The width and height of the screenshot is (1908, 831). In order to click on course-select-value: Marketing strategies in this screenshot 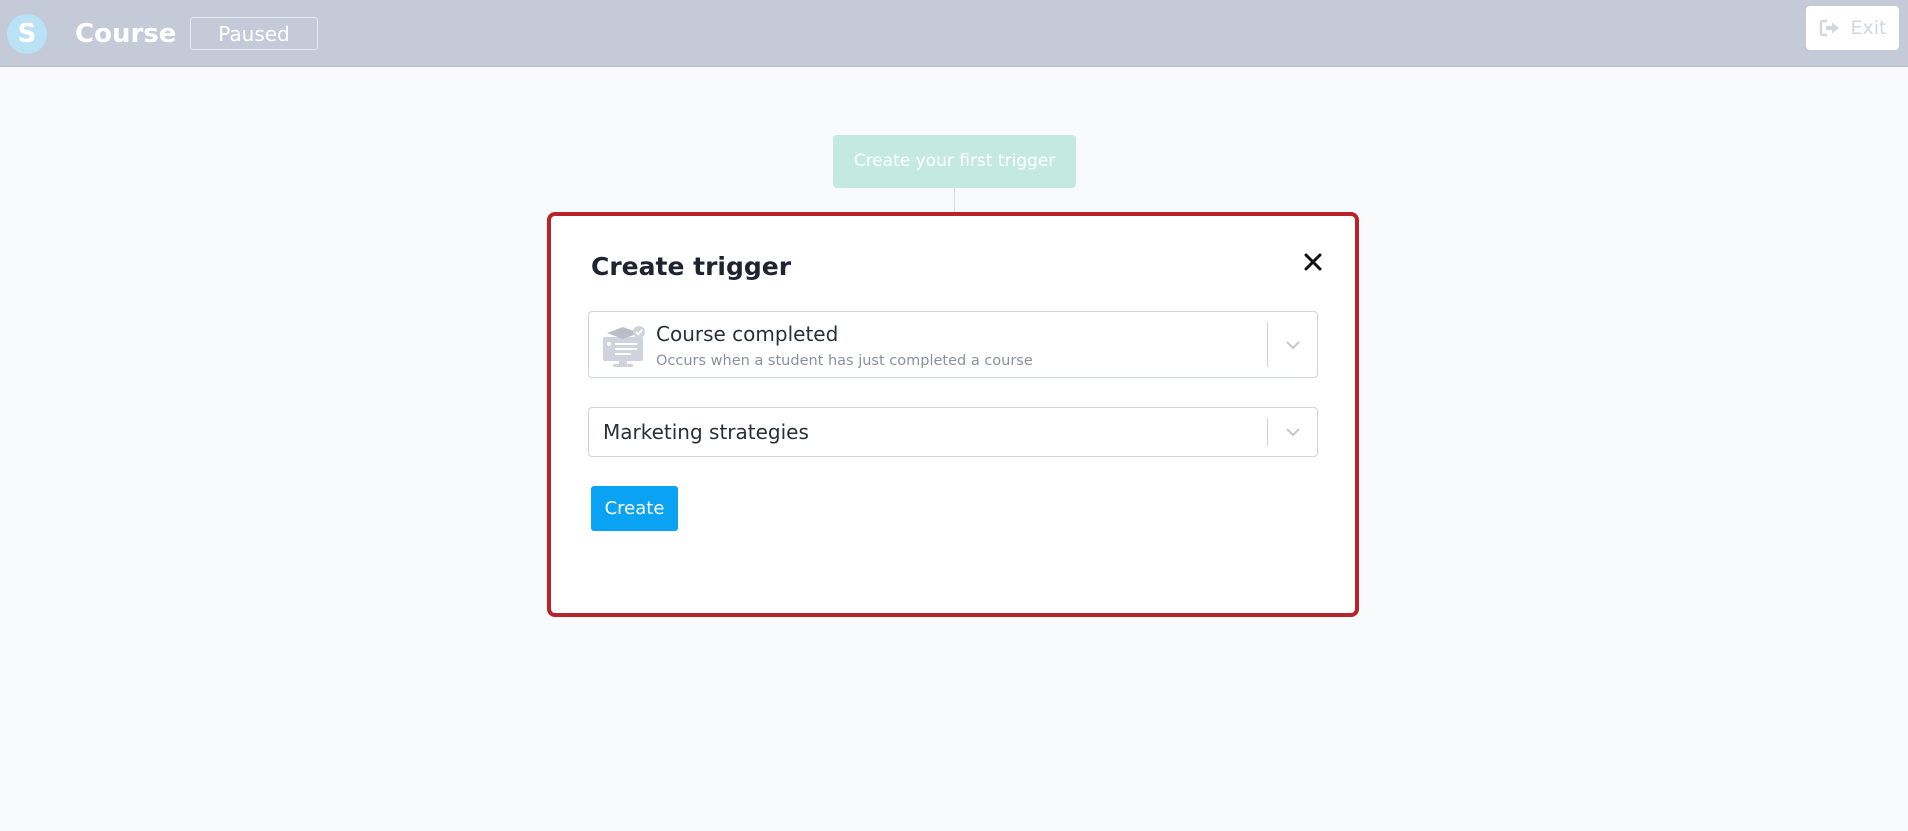, I will do `click(706, 432)`.